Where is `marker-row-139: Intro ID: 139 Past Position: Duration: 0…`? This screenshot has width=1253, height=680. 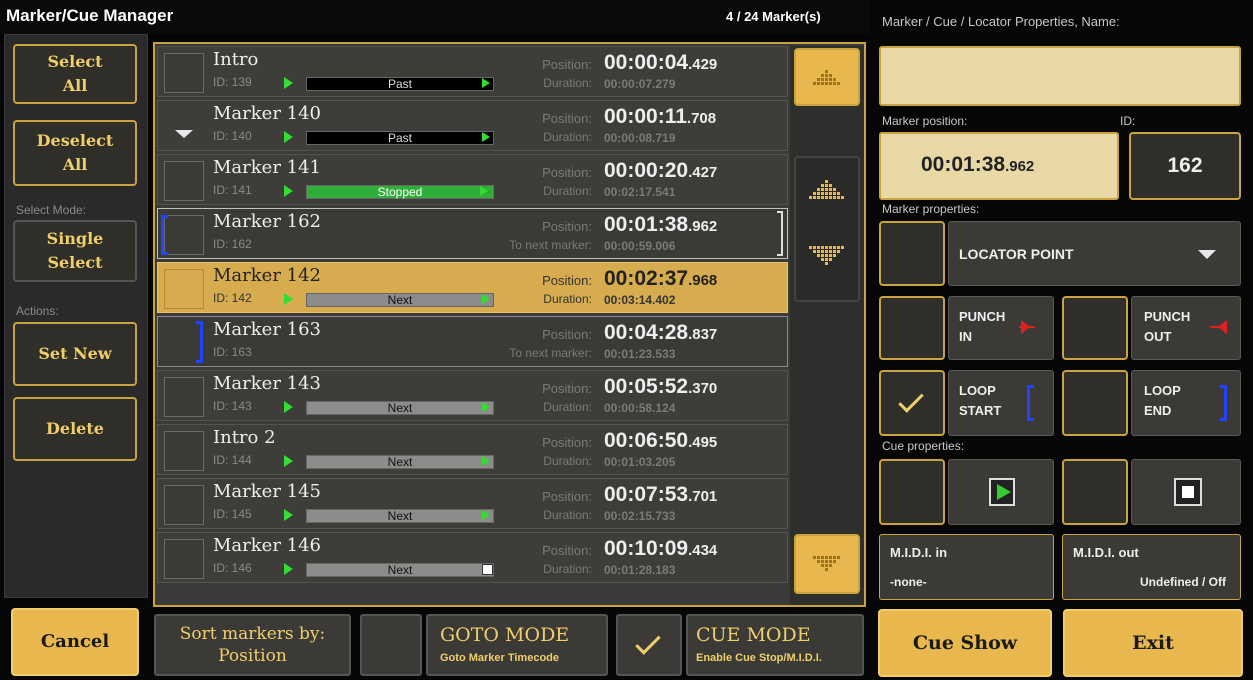 marker-row-139: Intro ID: 139 Past Position: Duration: 0… is located at coordinates (472, 71).